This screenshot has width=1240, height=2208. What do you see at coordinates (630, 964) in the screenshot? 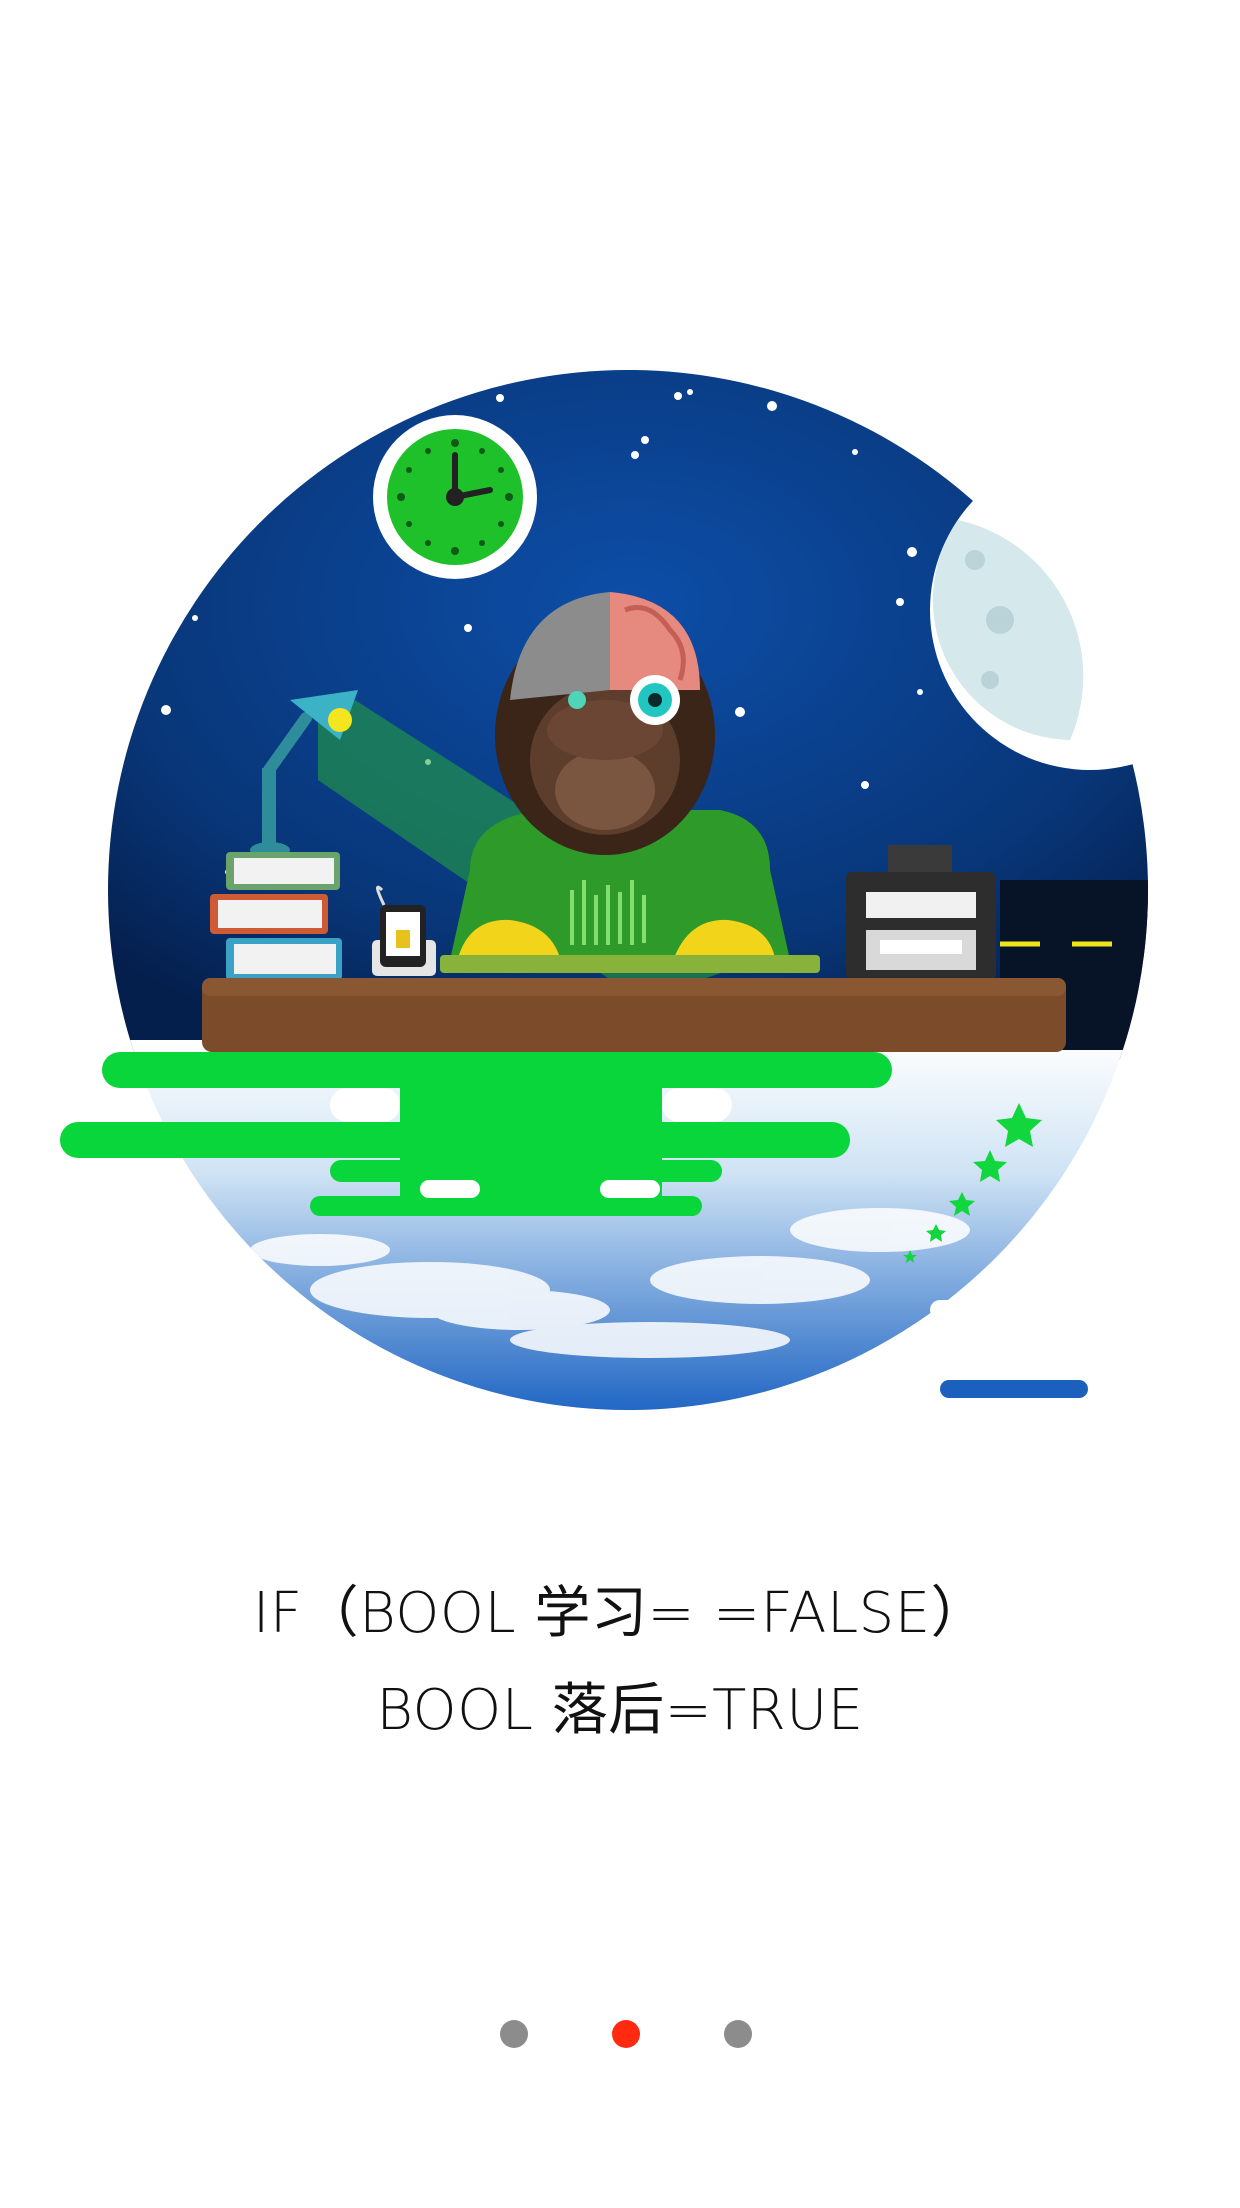
I see `keyboard-icon` at bounding box center [630, 964].